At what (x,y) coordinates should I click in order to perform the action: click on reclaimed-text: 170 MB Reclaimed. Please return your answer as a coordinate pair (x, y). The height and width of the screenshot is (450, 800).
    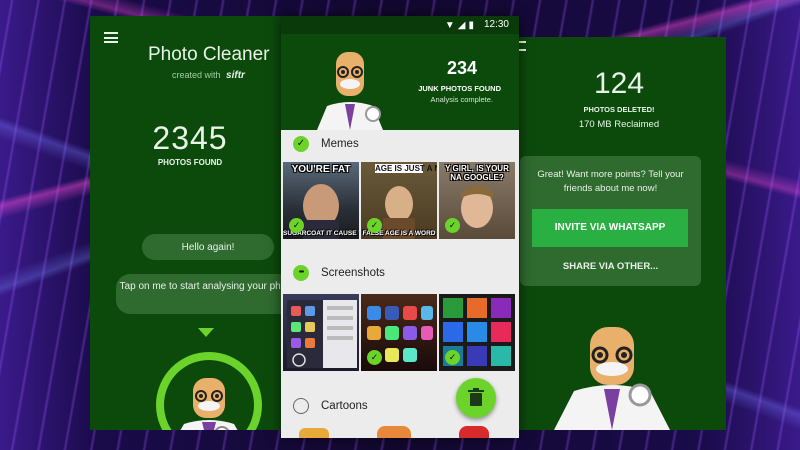
    Looking at the image, I should click on (619, 124).